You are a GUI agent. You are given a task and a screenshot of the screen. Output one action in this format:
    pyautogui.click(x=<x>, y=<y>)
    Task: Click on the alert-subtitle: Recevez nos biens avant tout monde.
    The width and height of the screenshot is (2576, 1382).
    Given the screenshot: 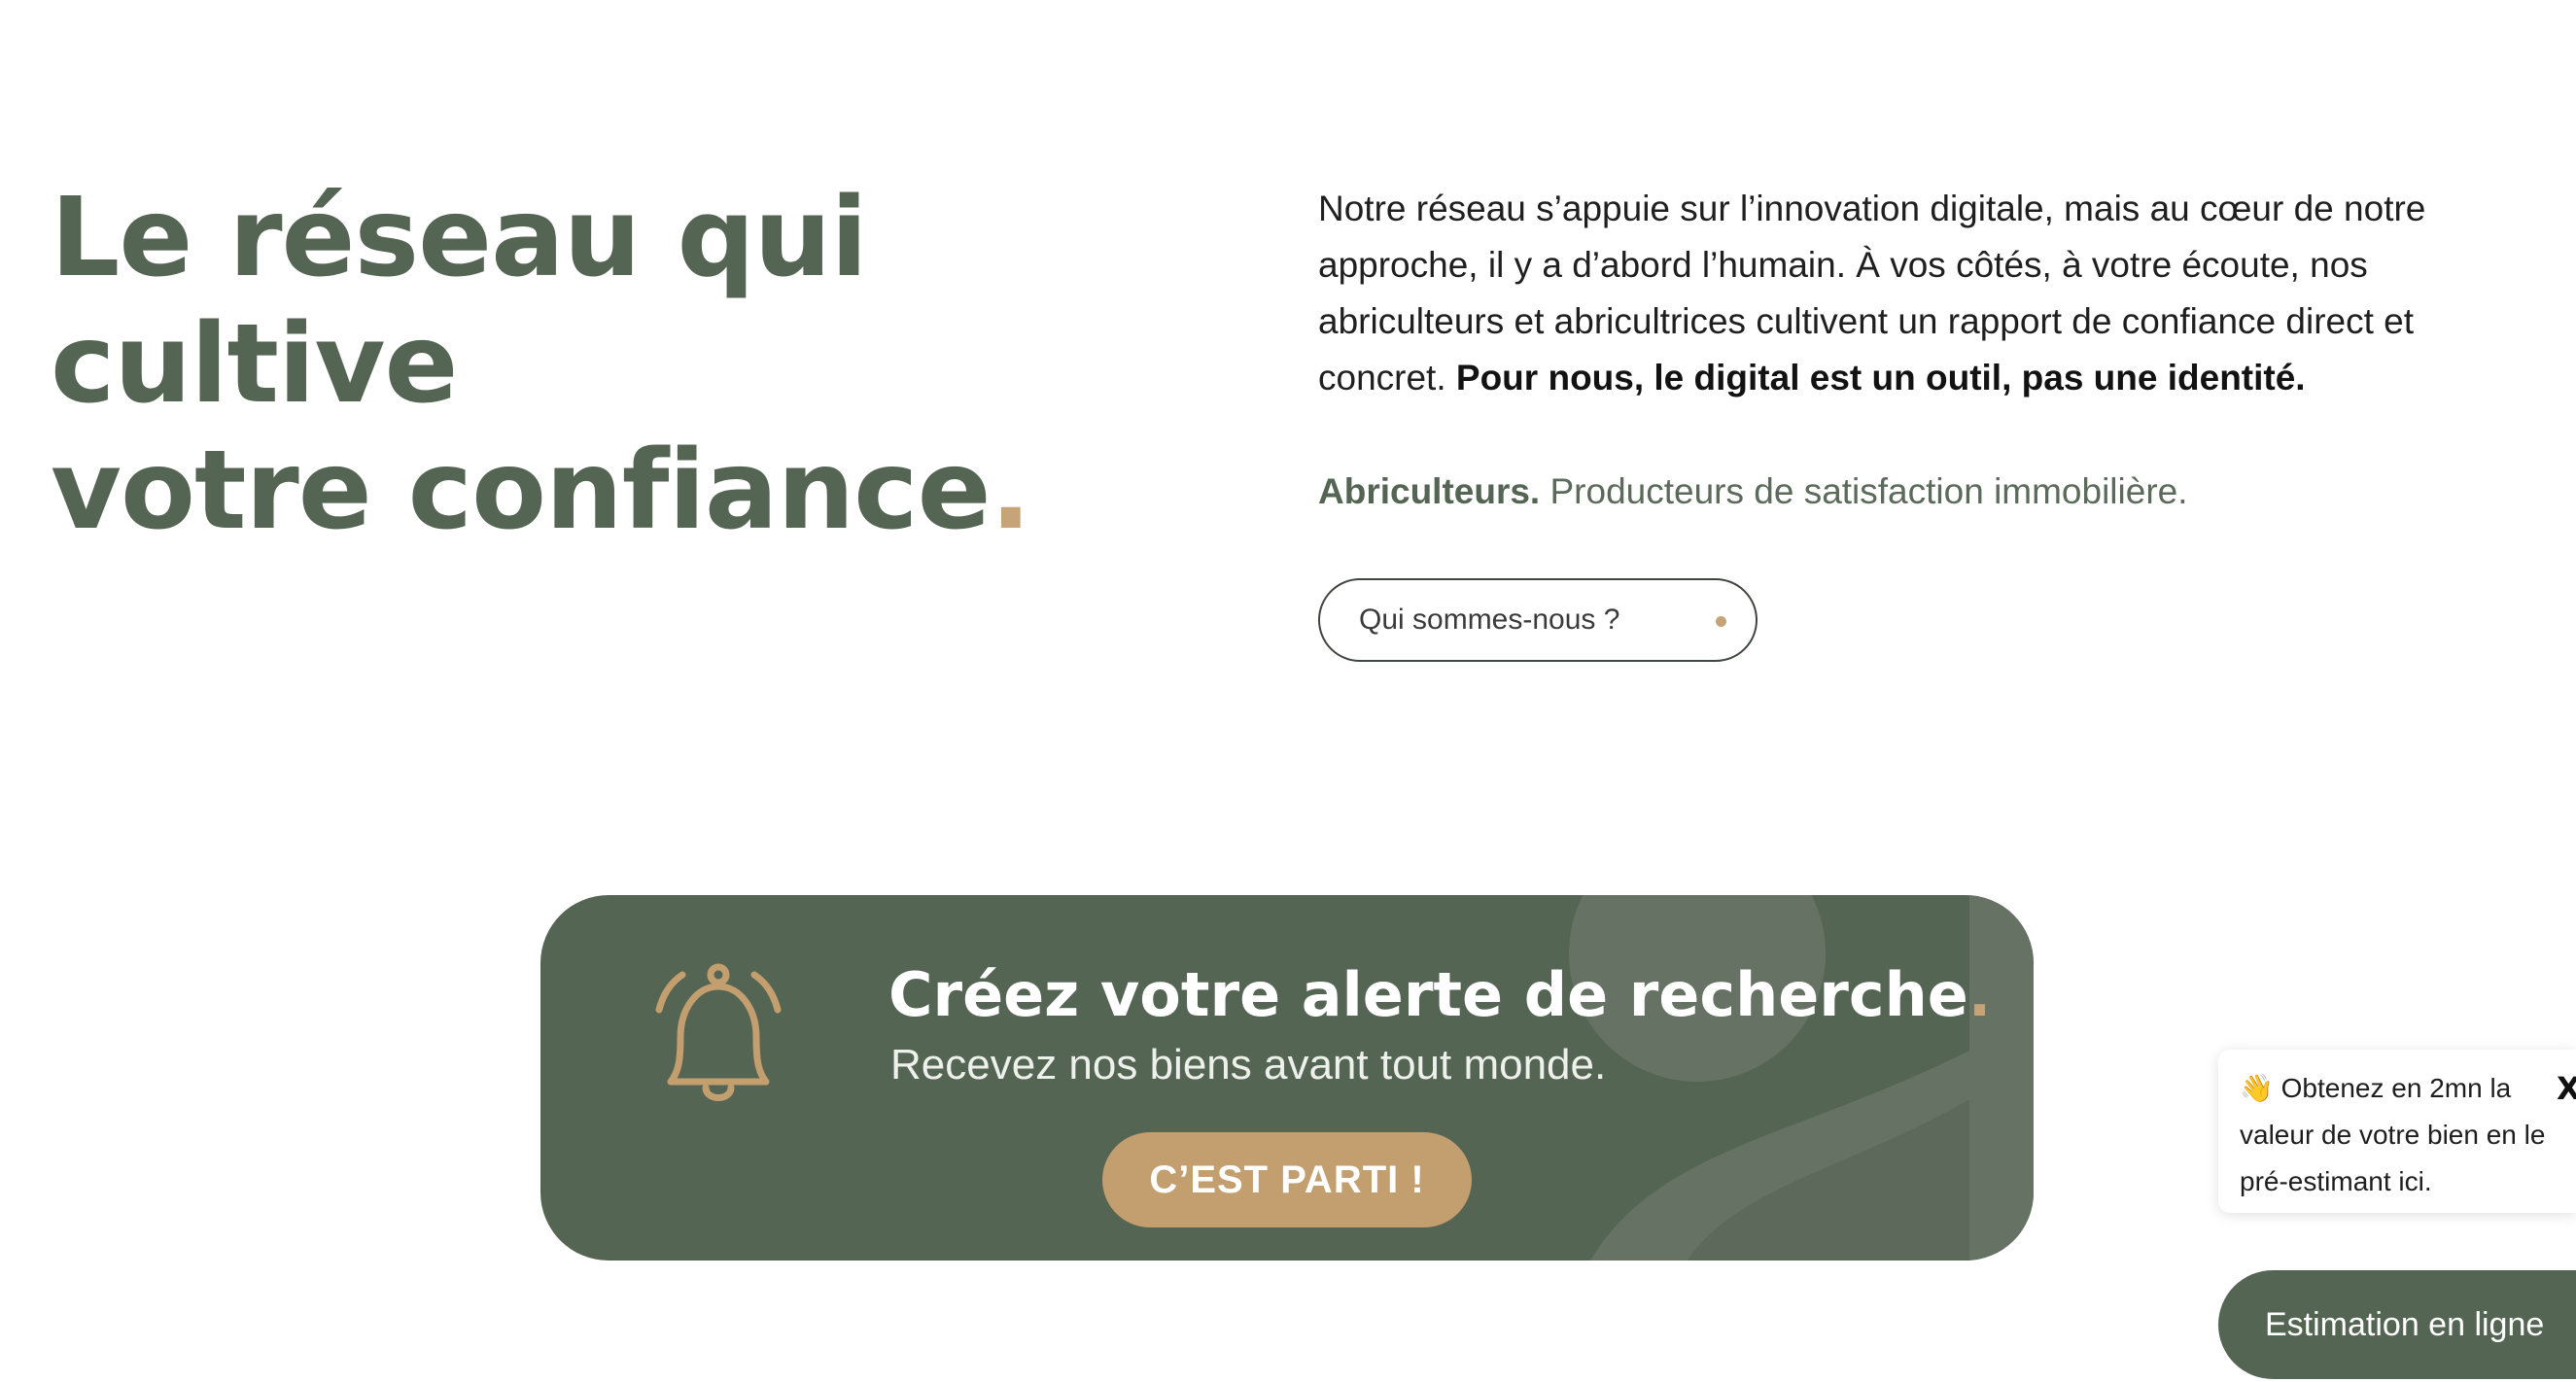 What is the action you would take?
    pyautogui.click(x=1248, y=1064)
    